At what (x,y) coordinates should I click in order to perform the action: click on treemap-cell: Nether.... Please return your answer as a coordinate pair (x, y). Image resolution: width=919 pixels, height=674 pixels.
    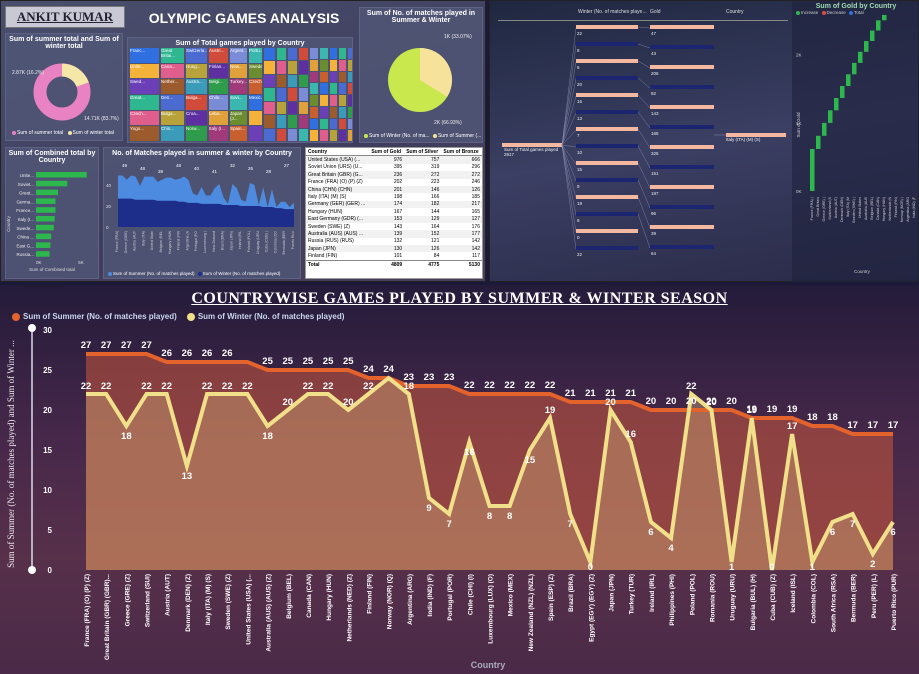
    Looking at the image, I should click on (172, 86).